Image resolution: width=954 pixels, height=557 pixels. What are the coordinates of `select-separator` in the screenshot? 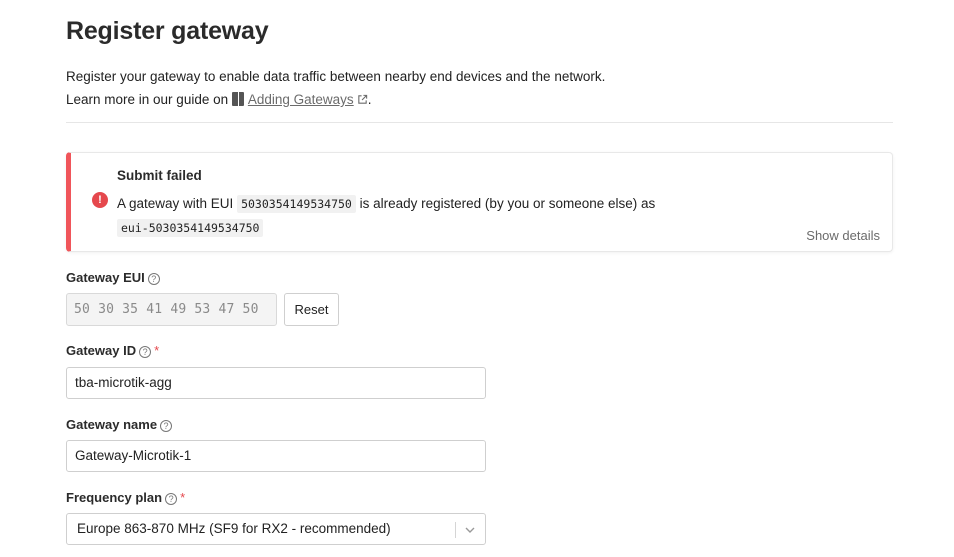 It's located at (455, 530).